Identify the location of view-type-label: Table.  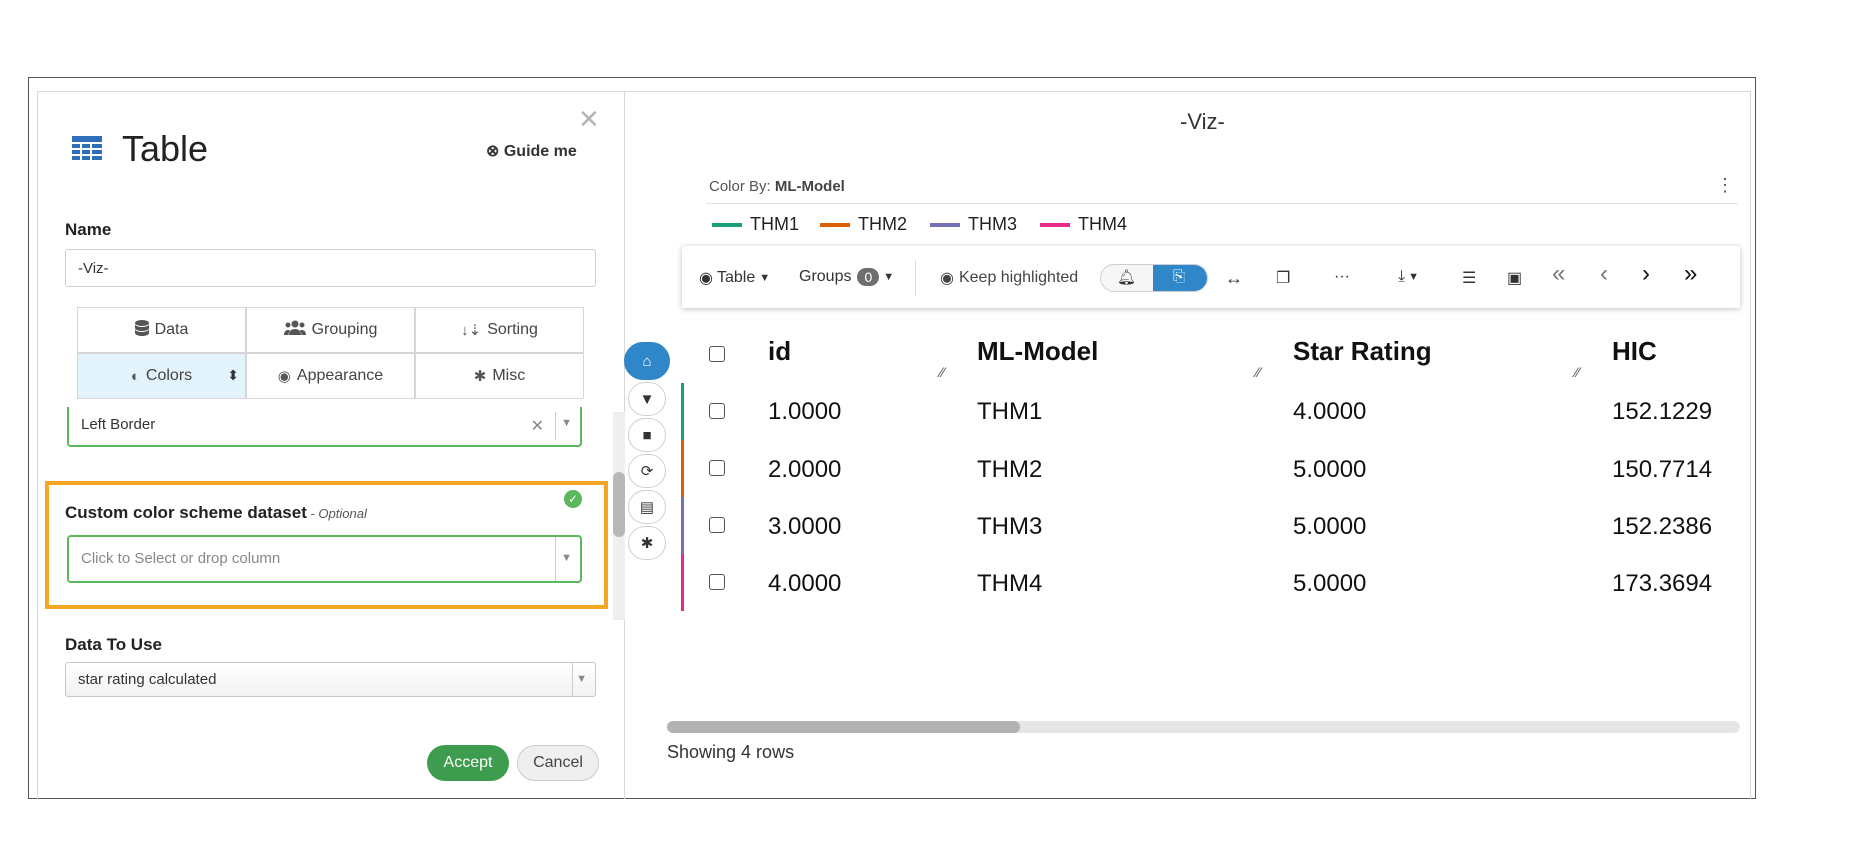
(736, 277).